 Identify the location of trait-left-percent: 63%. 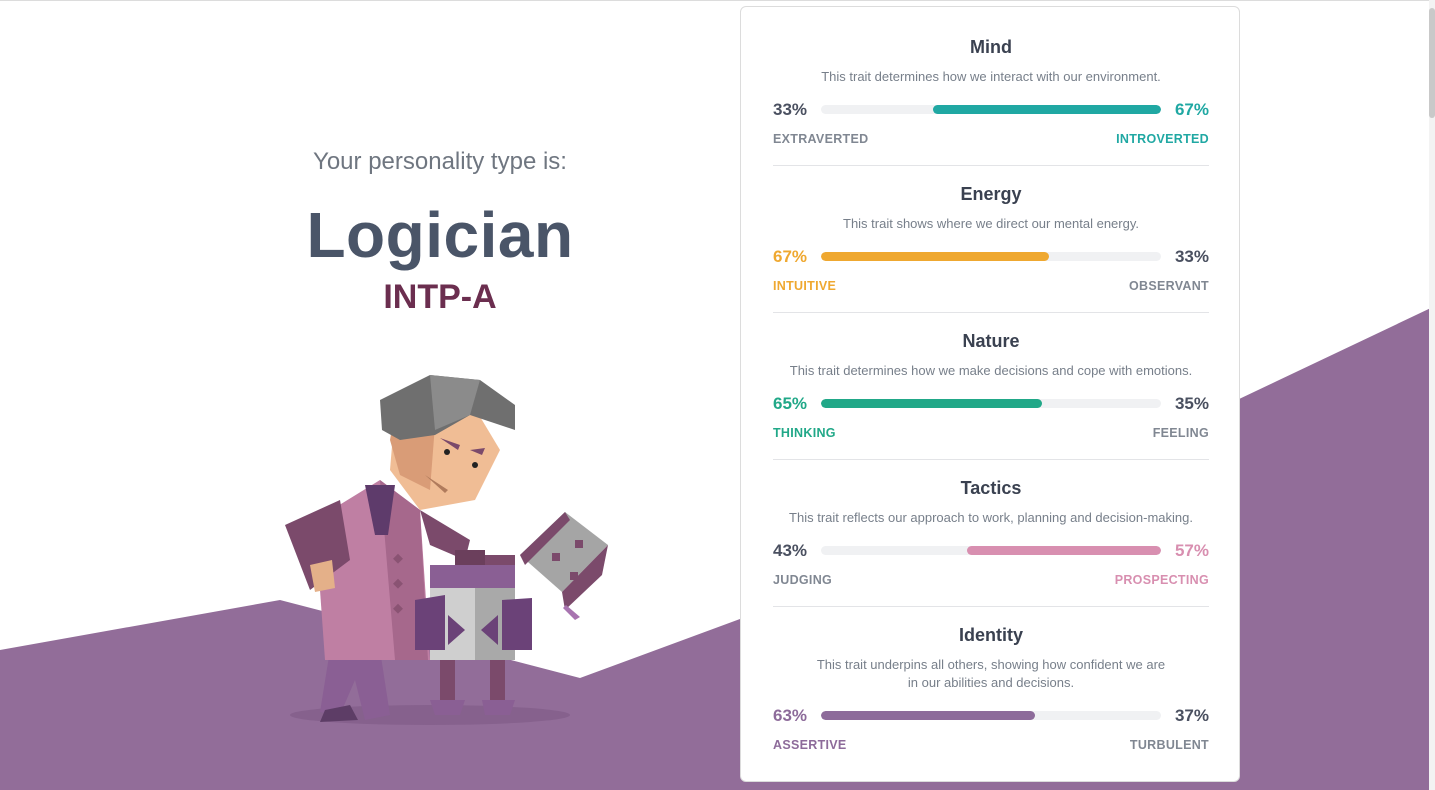
(790, 715).